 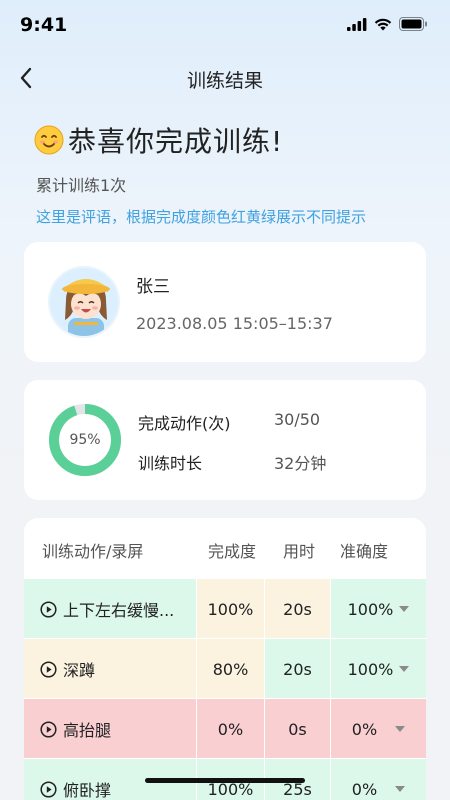 What do you see at coordinates (383, 24) in the screenshot?
I see `wifi-icon` at bounding box center [383, 24].